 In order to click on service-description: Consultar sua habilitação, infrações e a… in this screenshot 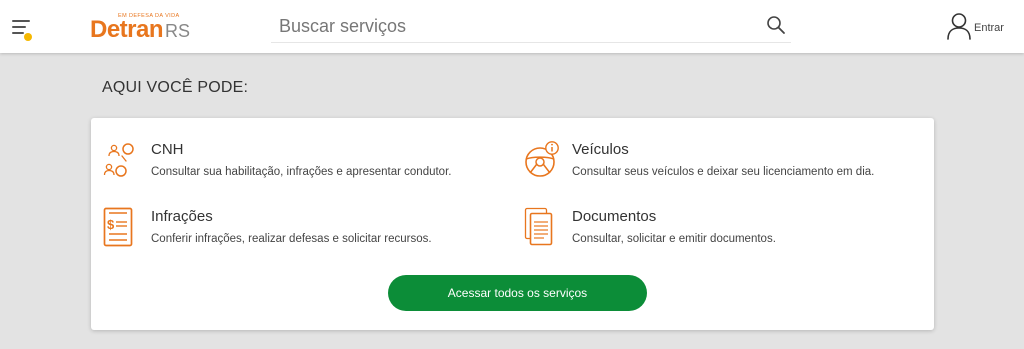, I will do `click(301, 172)`.